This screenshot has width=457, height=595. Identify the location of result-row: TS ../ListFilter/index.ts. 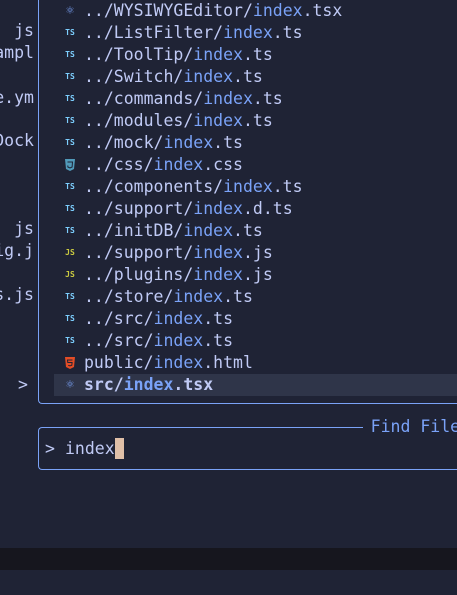
(248, 33).